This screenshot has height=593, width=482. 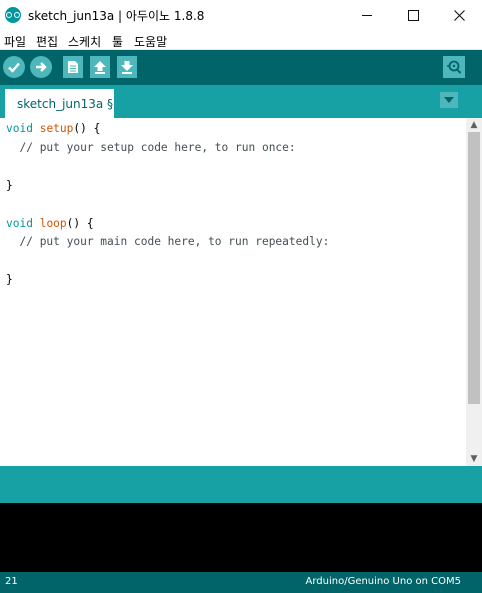 I want to click on document-icon, so click(x=73, y=67).